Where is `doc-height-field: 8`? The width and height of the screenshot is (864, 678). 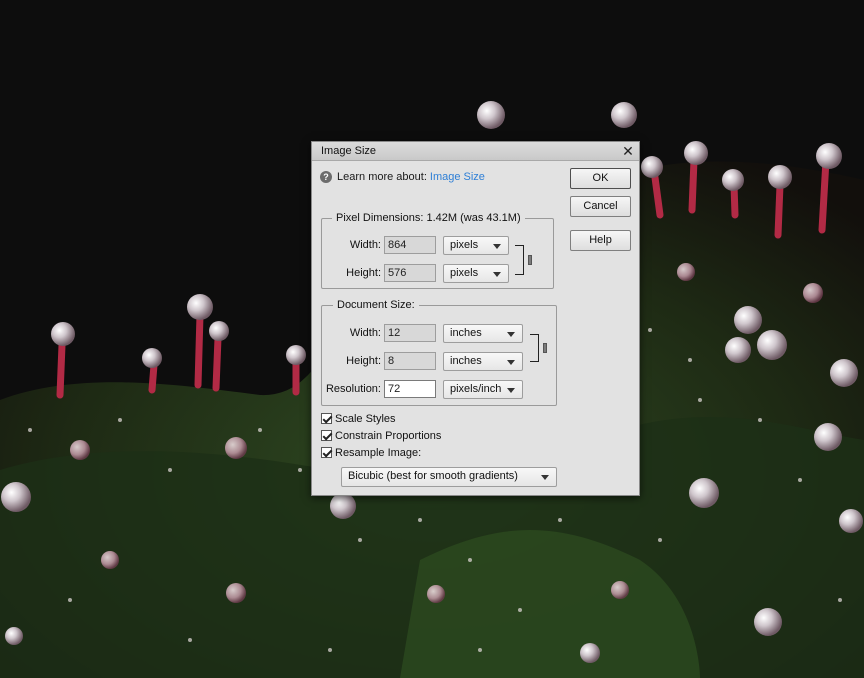
doc-height-field: 8 is located at coordinates (410, 361).